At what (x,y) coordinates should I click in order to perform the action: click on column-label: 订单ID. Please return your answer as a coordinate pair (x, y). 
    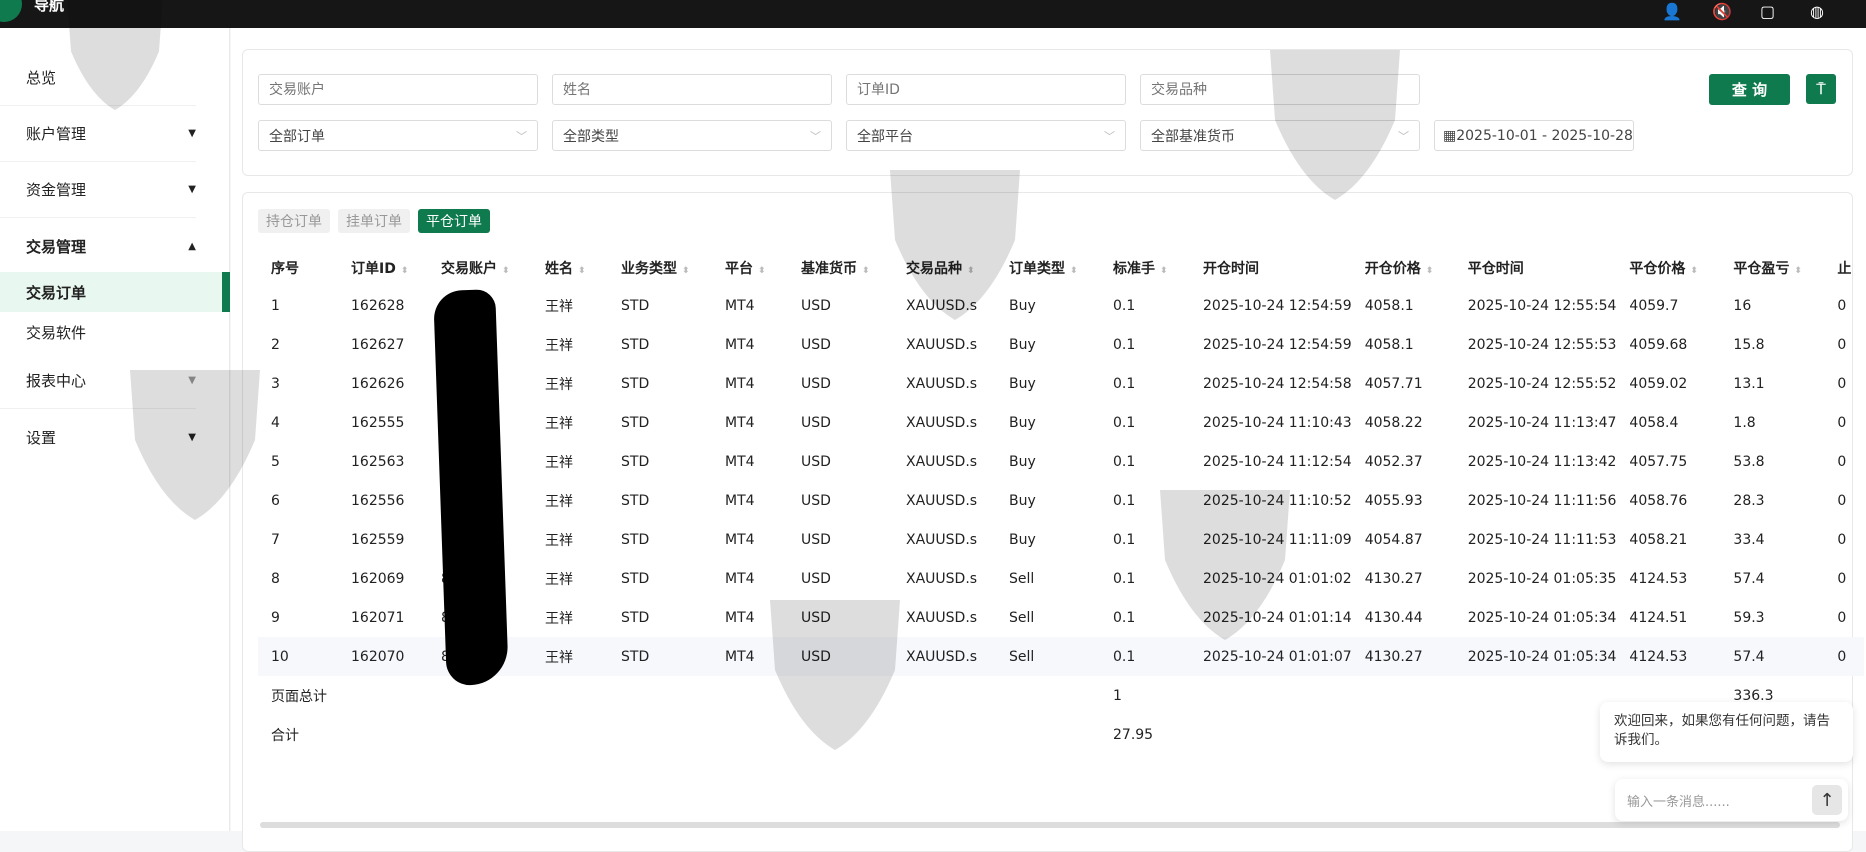
    Looking at the image, I should click on (373, 269).